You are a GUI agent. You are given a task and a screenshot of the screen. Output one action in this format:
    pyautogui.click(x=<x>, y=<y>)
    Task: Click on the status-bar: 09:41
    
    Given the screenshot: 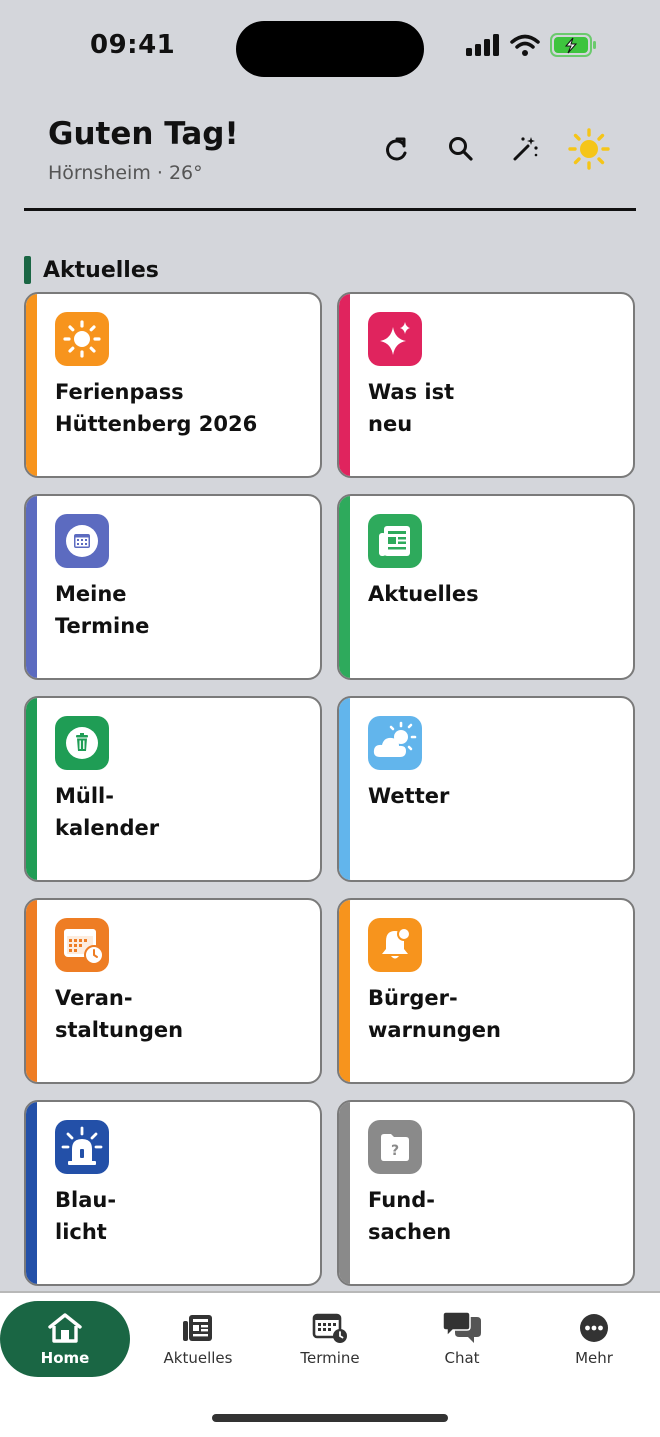 What is the action you would take?
    pyautogui.click(x=330, y=50)
    